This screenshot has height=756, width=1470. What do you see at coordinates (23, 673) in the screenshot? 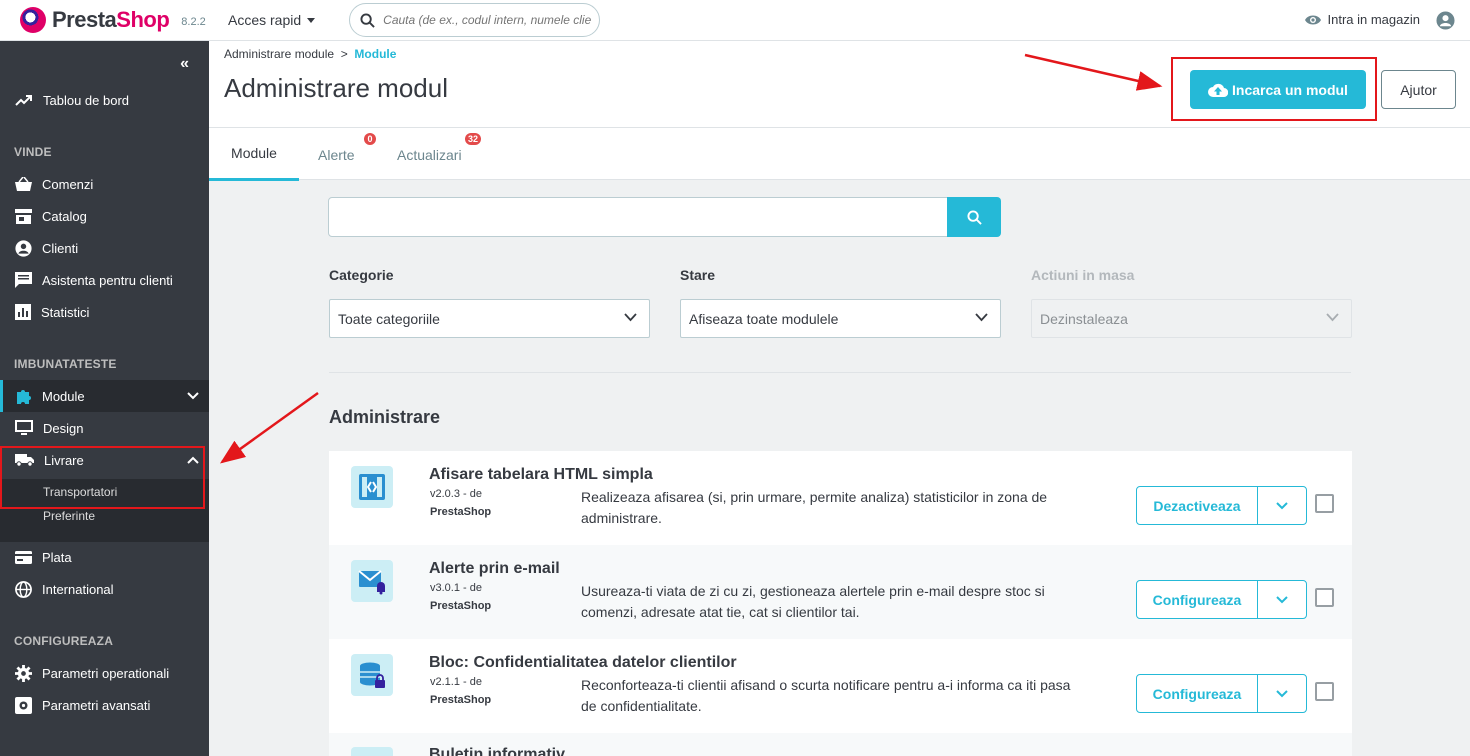
I see `gear-icon` at bounding box center [23, 673].